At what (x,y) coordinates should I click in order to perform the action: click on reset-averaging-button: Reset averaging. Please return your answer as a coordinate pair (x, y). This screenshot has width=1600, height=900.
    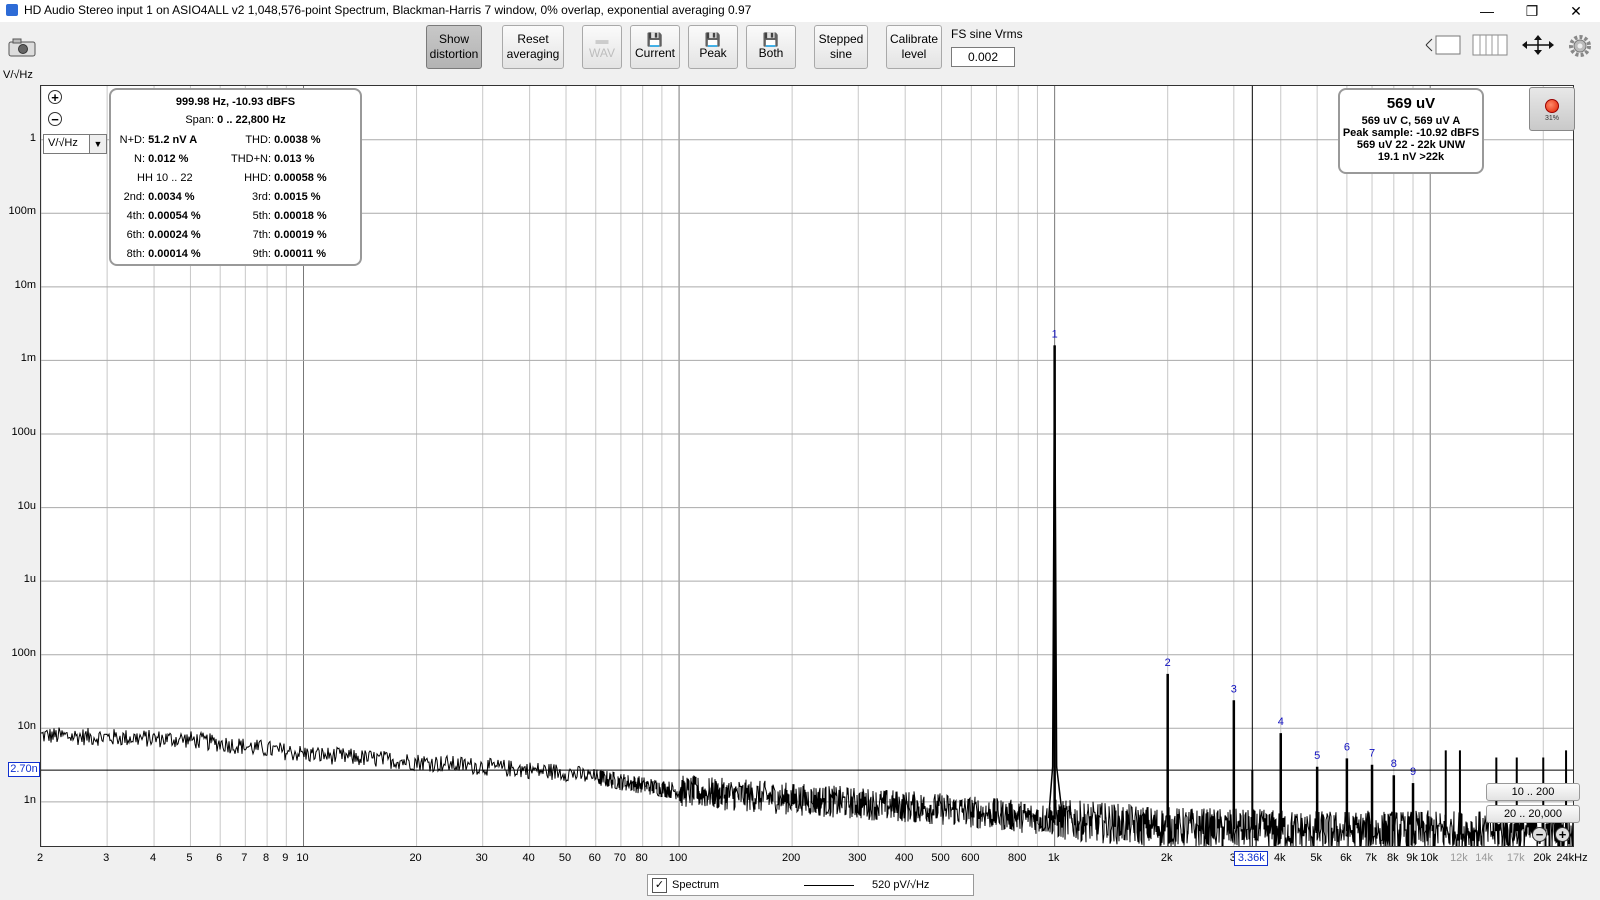
    Looking at the image, I should click on (533, 47).